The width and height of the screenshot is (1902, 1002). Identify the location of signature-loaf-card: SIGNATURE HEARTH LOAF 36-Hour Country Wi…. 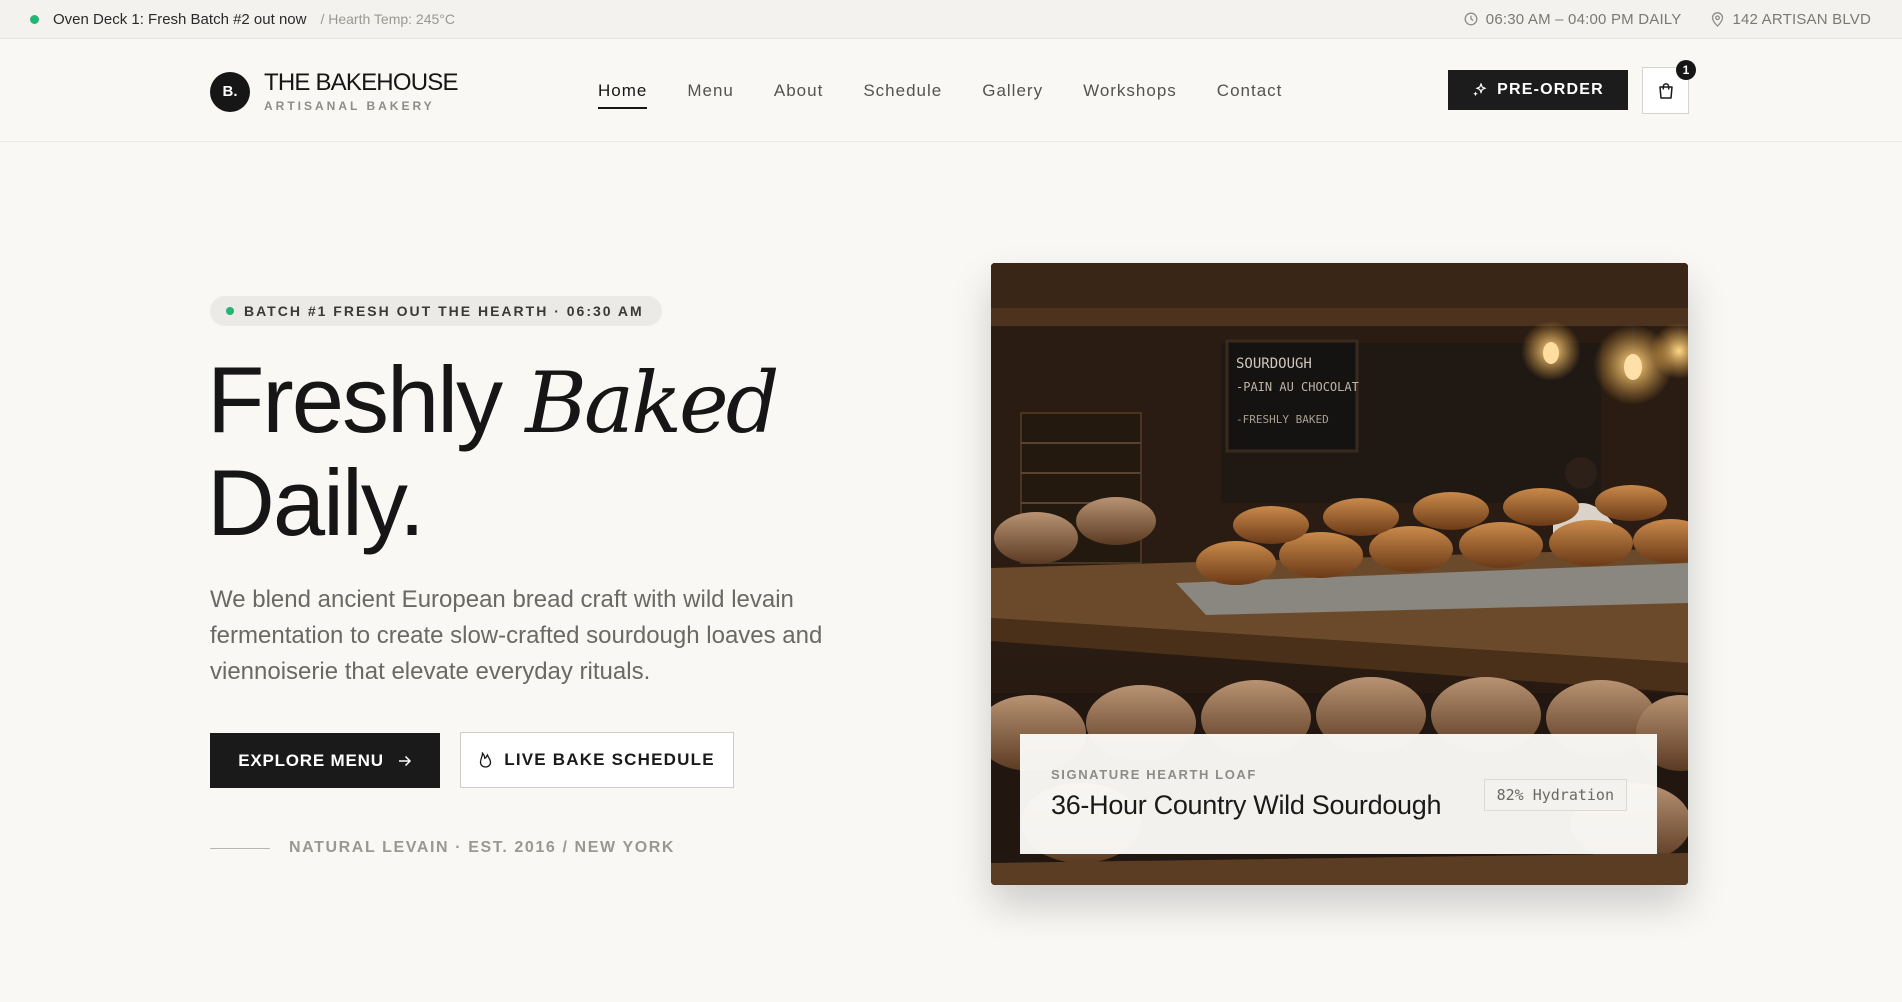
(1338, 794).